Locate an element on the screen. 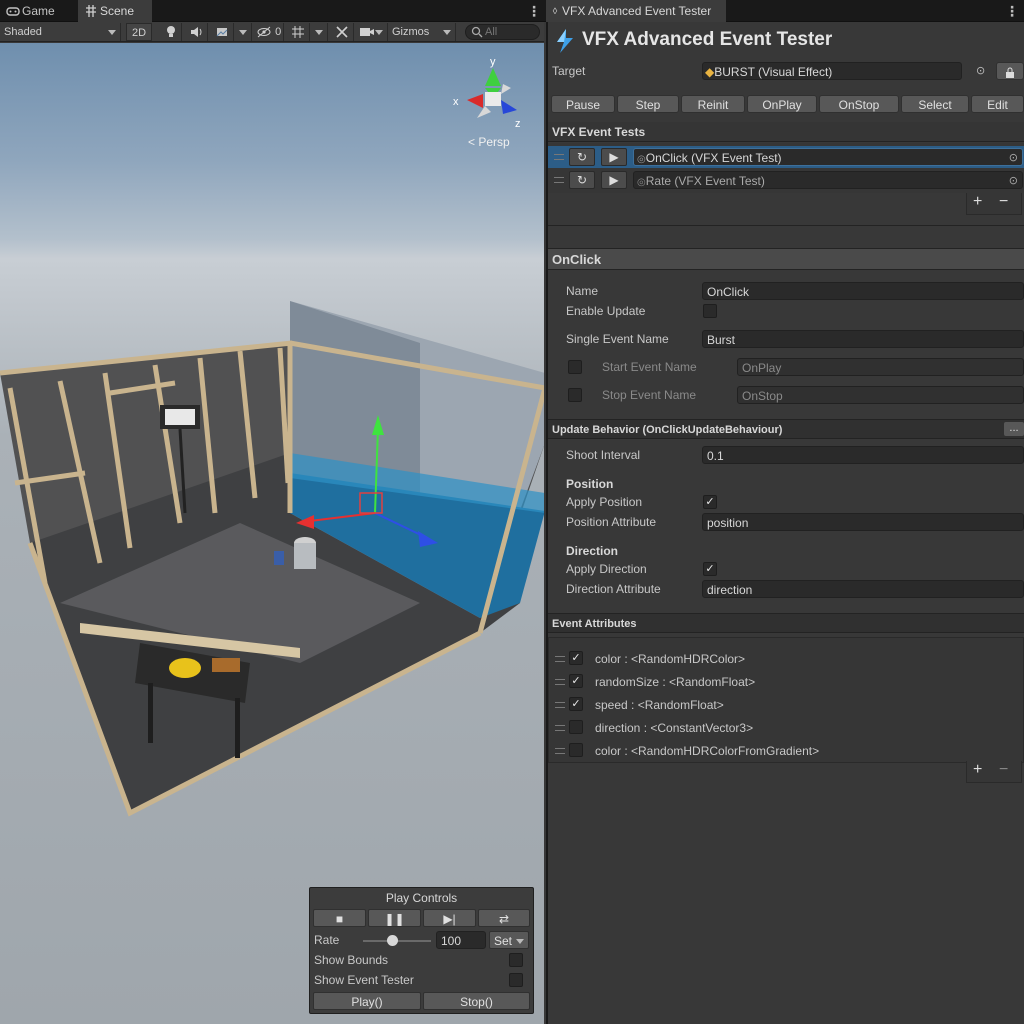  scene-search-field: All is located at coordinates (502, 32).